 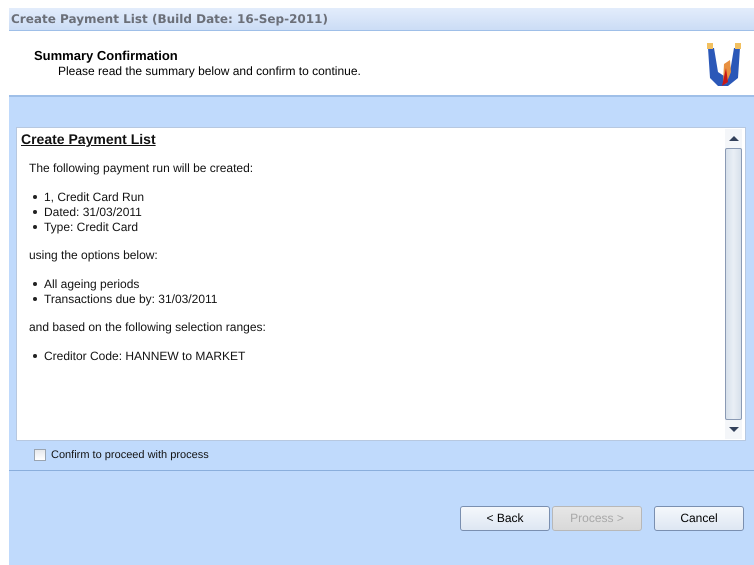 I want to click on summary-text: using the options below:, so click(x=94, y=255).